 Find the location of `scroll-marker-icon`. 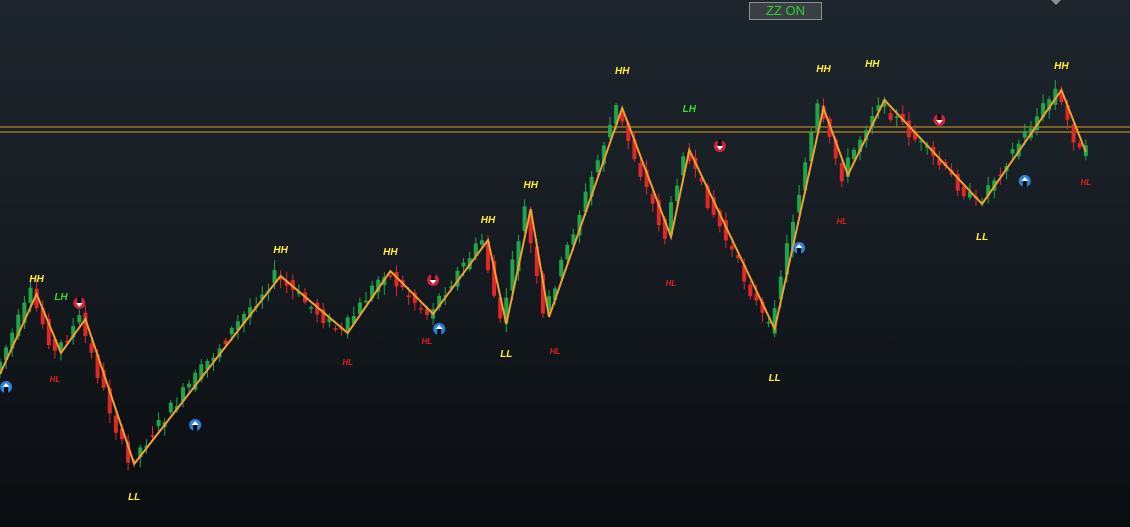

scroll-marker-icon is located at coordinates (1056, 2).